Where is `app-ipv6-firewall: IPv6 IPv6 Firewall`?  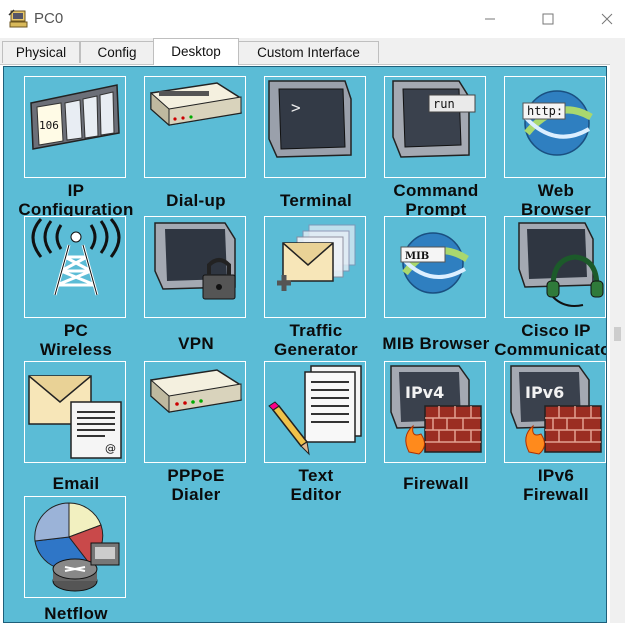 app-ipv6-firewall: IPv6 IPv6 Firewall is located at coordinates (555, 432).